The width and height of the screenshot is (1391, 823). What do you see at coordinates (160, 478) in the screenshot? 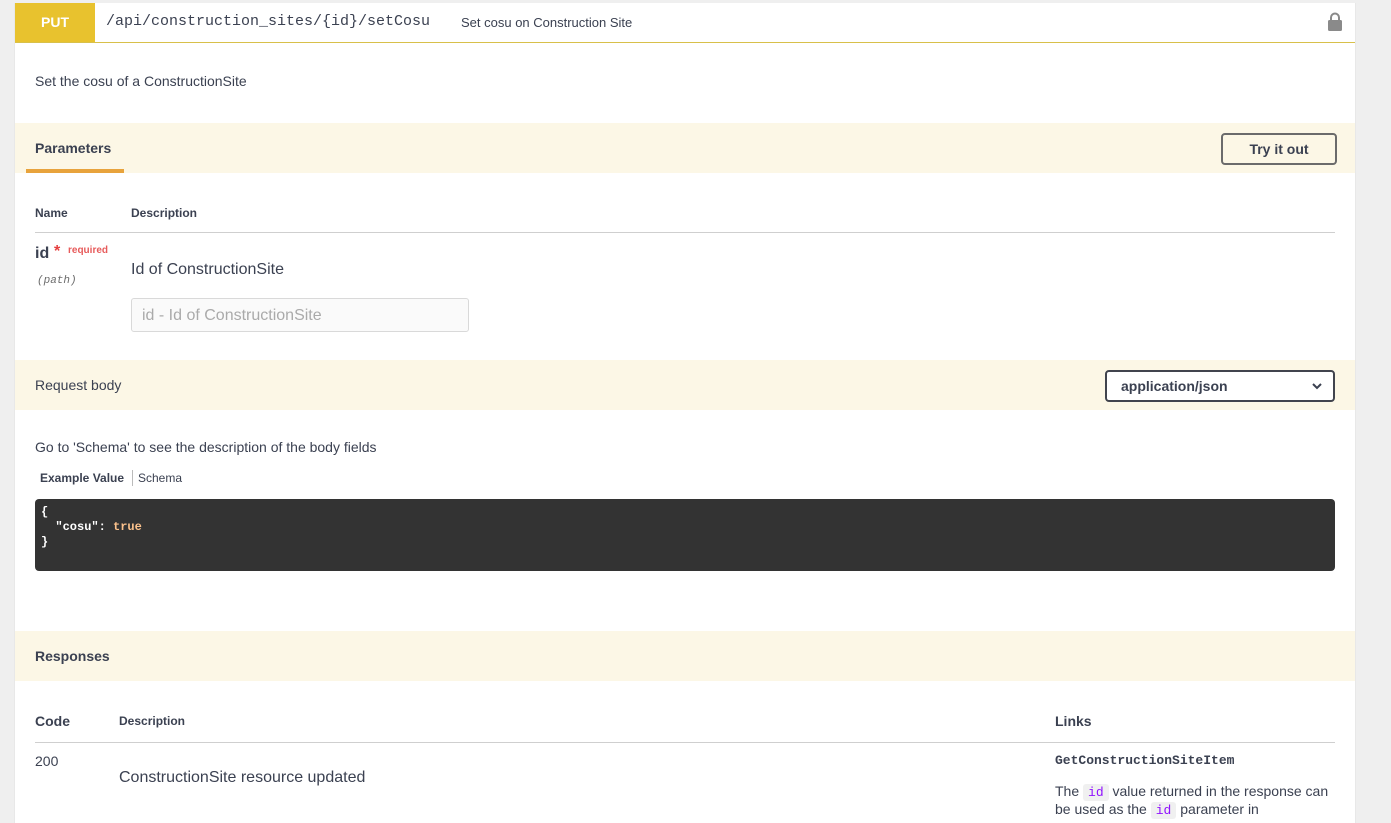
I see `tab-schema: Schema` at bounding box center [160, 478].